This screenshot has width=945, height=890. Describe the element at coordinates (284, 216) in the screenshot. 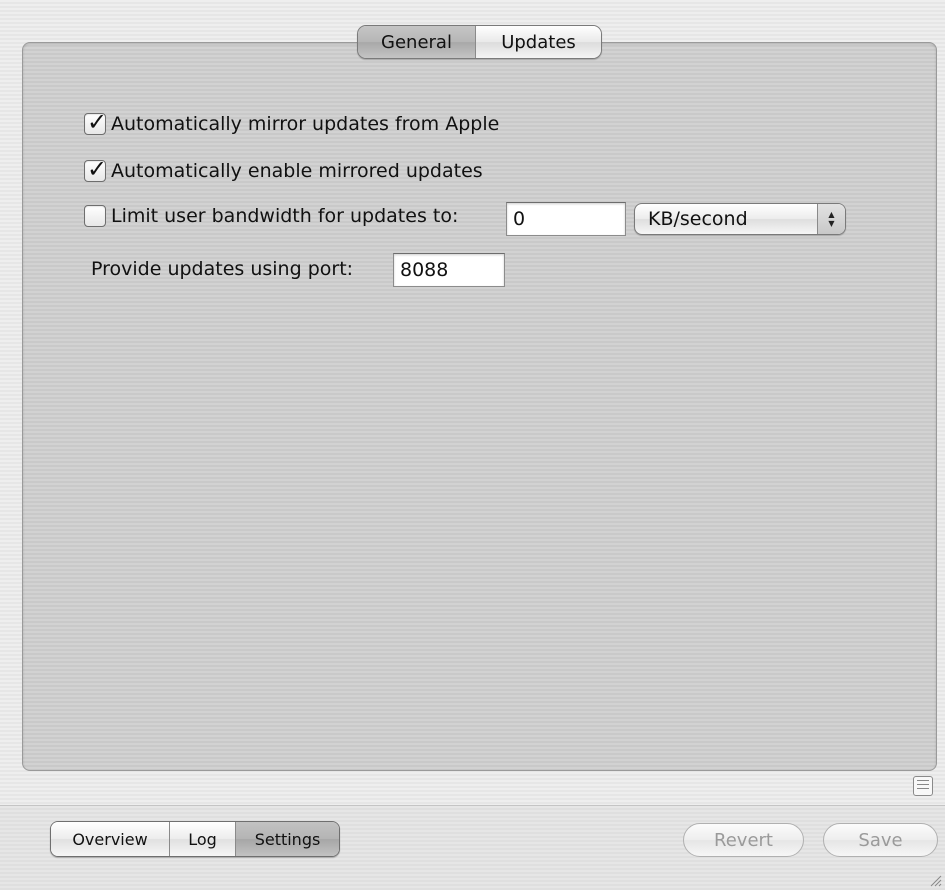

I see `limit-bandwidth-label: Limit user bandwidth for updates to:` at that location.